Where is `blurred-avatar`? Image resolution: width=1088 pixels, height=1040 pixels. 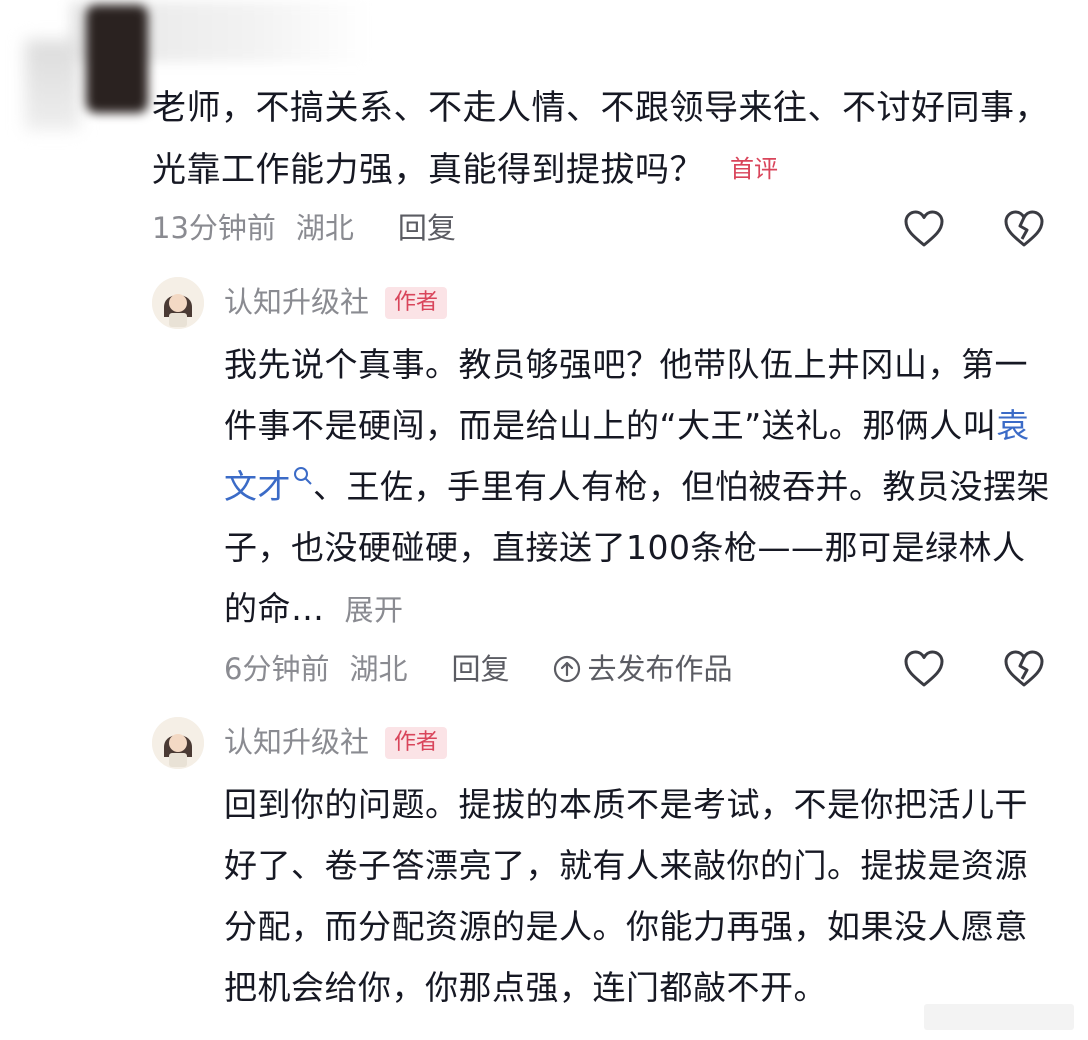 blurred-avatar is located at coordinates (117, 59).